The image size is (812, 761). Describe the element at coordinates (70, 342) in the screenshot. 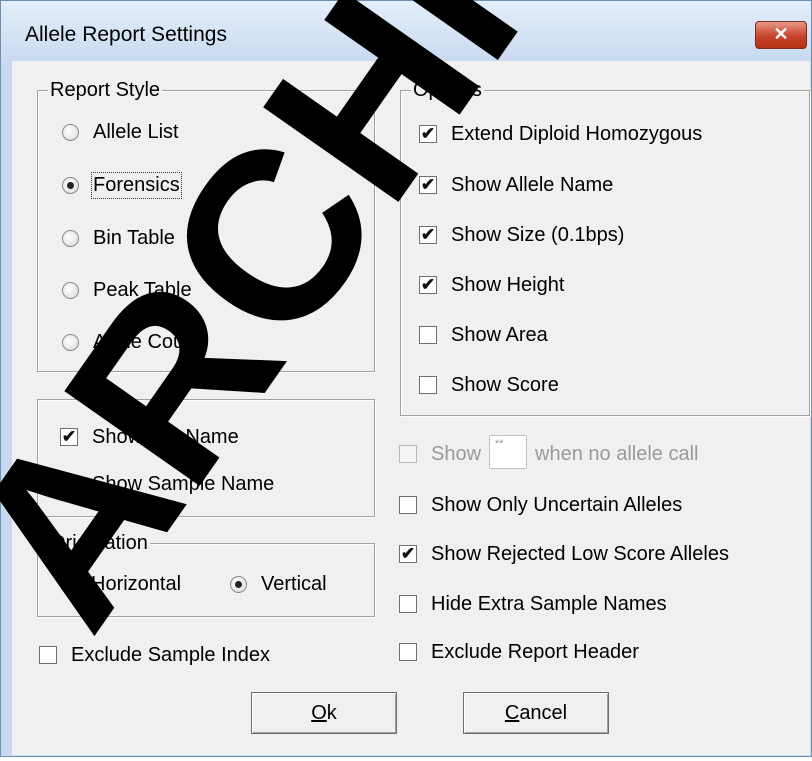

I see `radio-allele-count-indicator` at that location.